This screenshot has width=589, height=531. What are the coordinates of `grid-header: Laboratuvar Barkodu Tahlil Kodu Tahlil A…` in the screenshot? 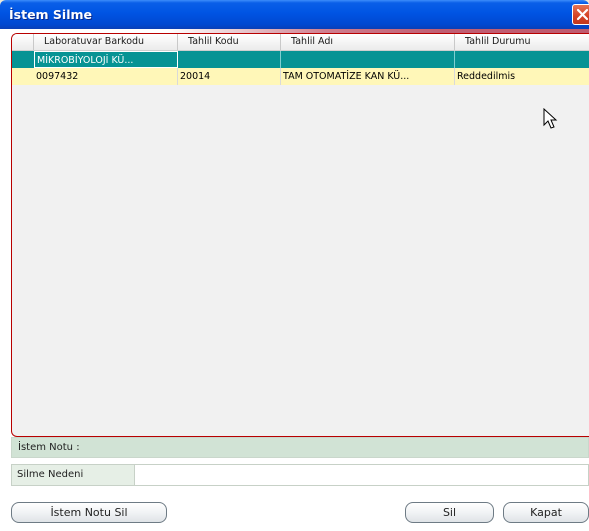 It's located at (300, 42).